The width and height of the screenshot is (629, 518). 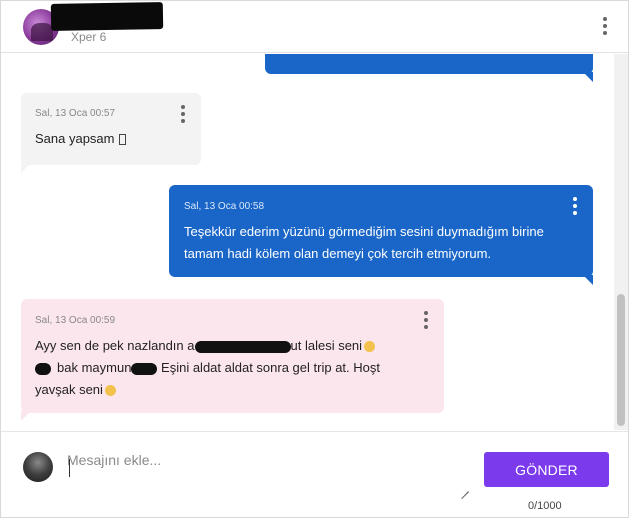 I want to click on message-timestamp: Sal, 13 Oca 00:59, so click(x=75, y=320).